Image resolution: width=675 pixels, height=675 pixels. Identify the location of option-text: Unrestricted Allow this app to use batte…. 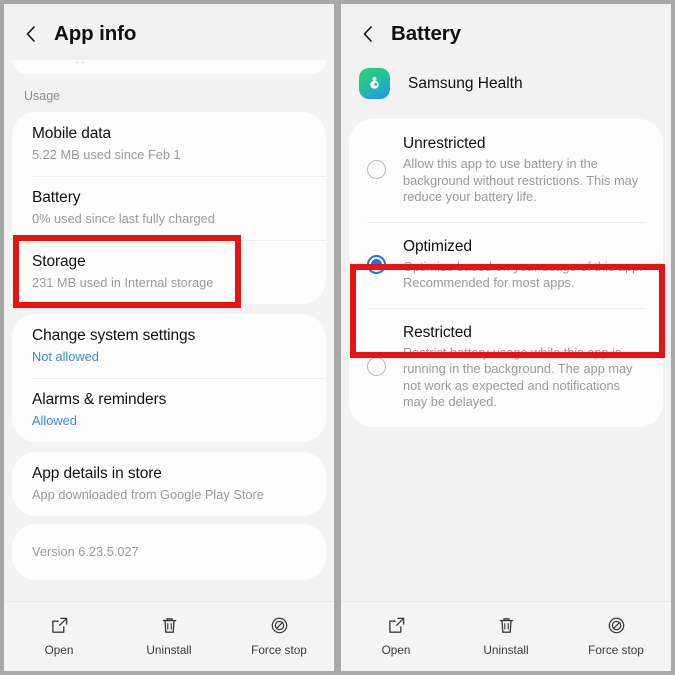
(524, 170).